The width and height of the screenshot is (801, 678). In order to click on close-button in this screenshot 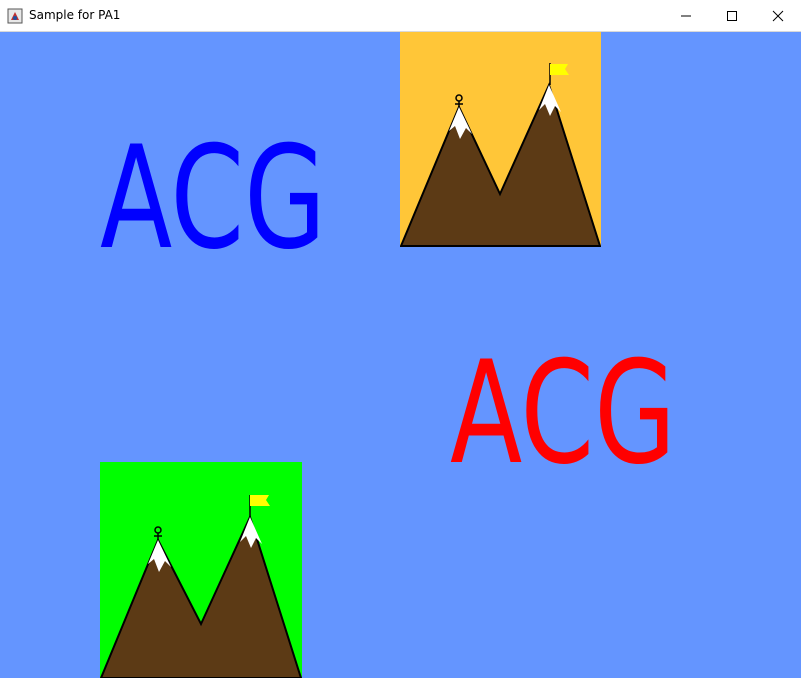, I will do `click(778, 16)`.